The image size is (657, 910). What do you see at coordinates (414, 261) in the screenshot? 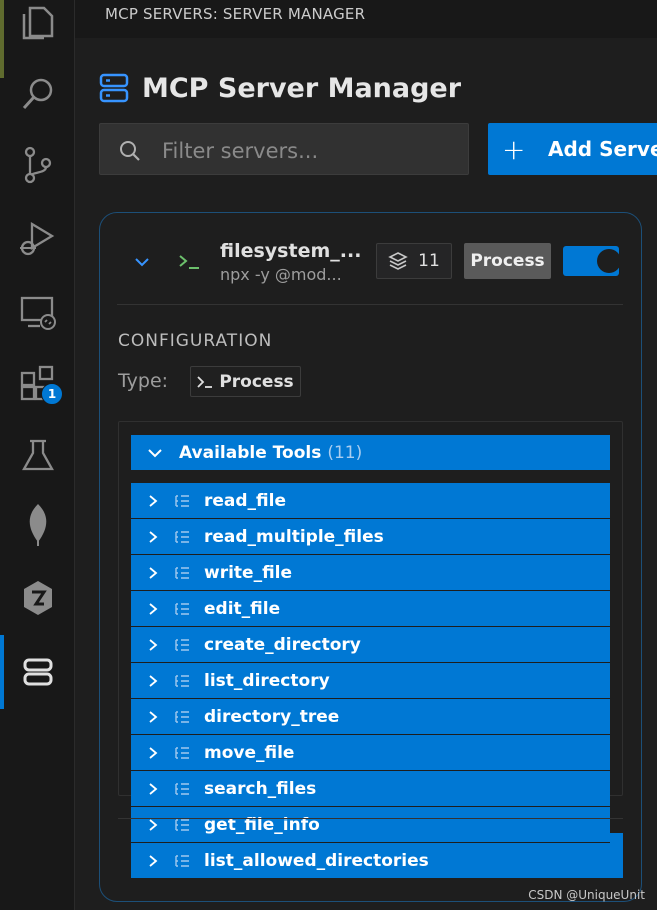
I see `tools-count-chip: 11` at bounding box center [414, 261].